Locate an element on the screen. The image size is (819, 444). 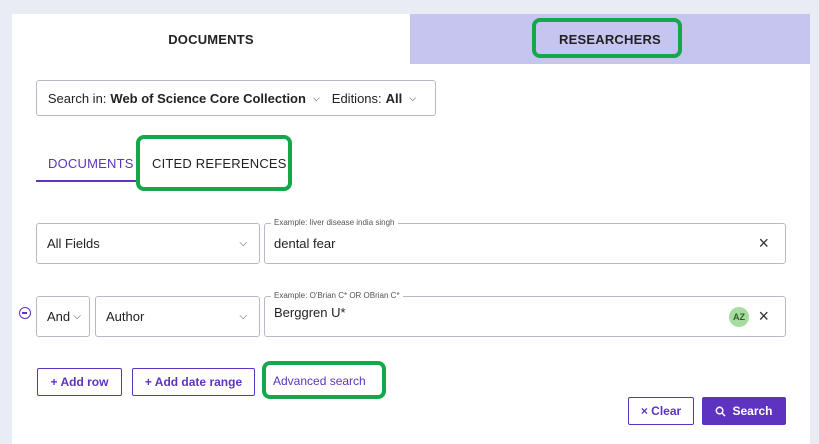
subtab-cited-references: CITED REFERENCES is located at coordinates (219, 163).